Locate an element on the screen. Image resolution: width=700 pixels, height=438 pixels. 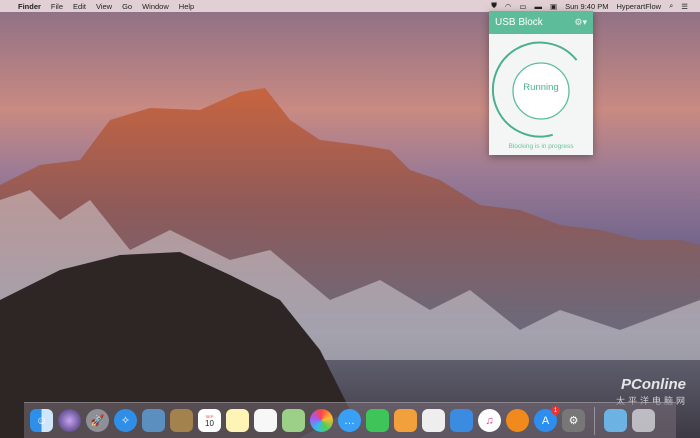
finder-icon: ☺ is located at coordinates (41, 420).